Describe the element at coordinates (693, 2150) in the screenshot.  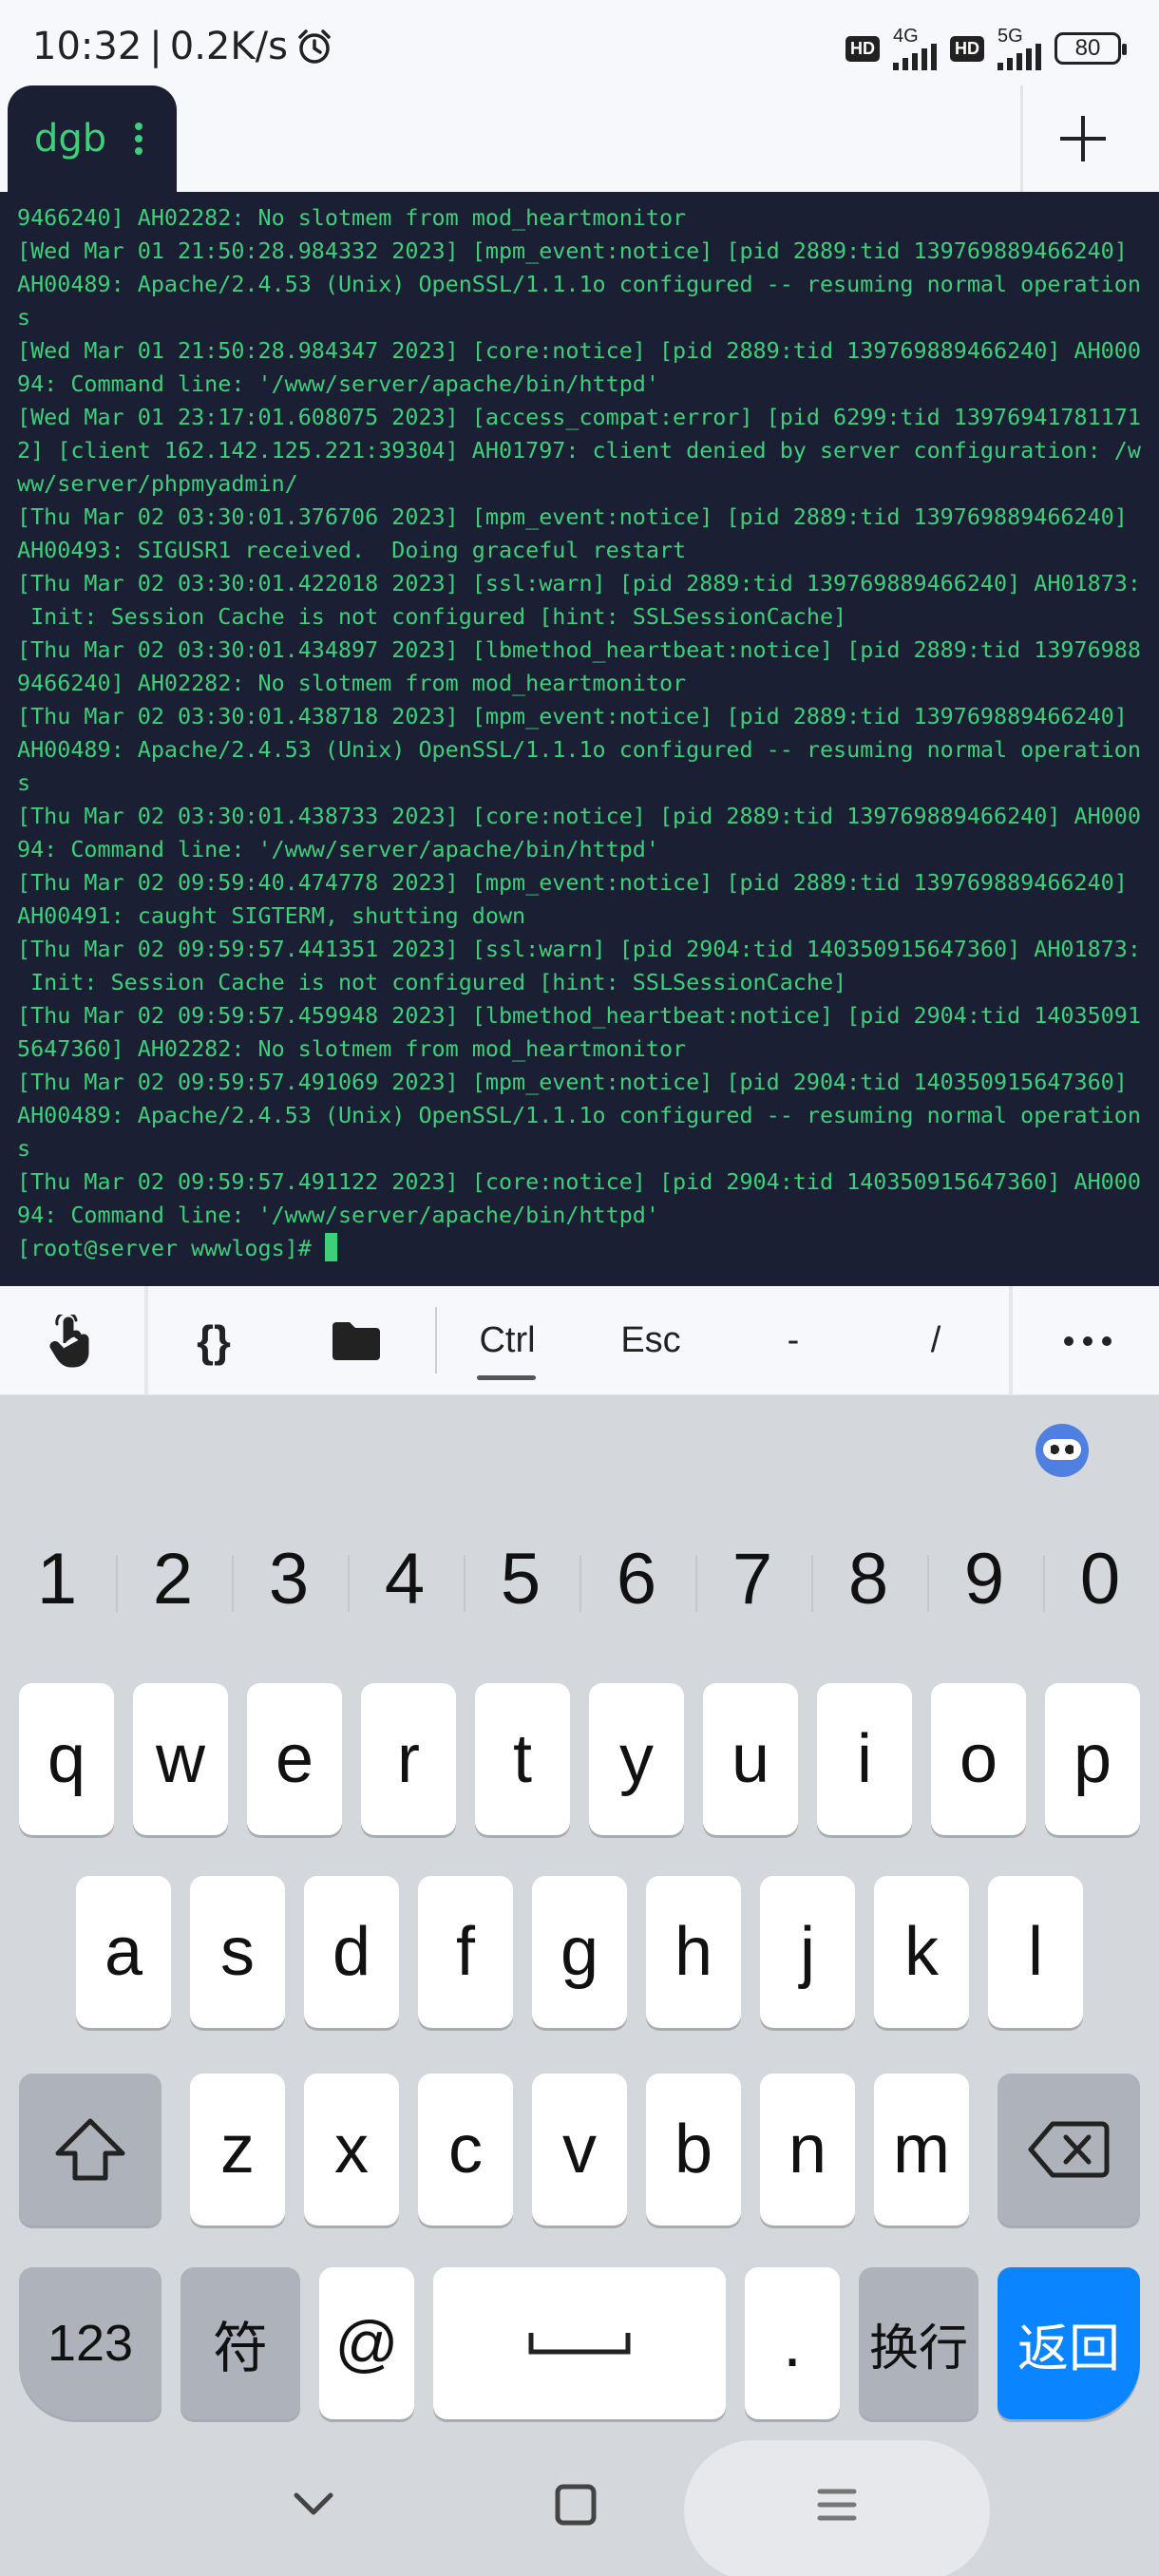
I see `key-b: b` at that location.